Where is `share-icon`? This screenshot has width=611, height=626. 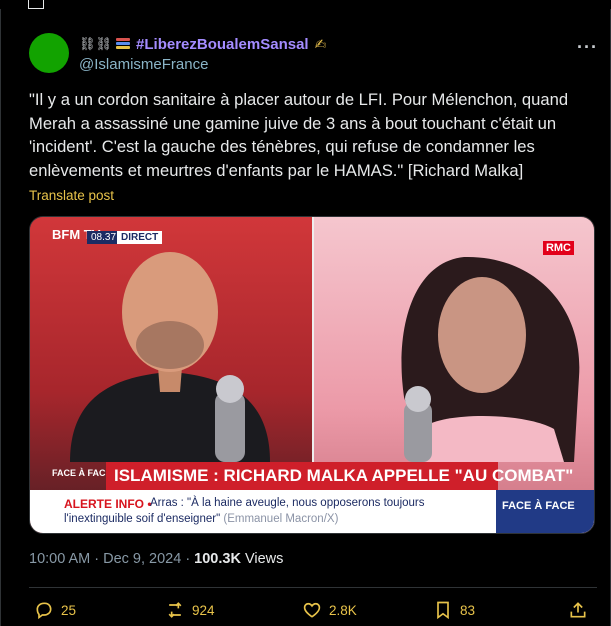
share-icon is located at coordinates (578, 610).